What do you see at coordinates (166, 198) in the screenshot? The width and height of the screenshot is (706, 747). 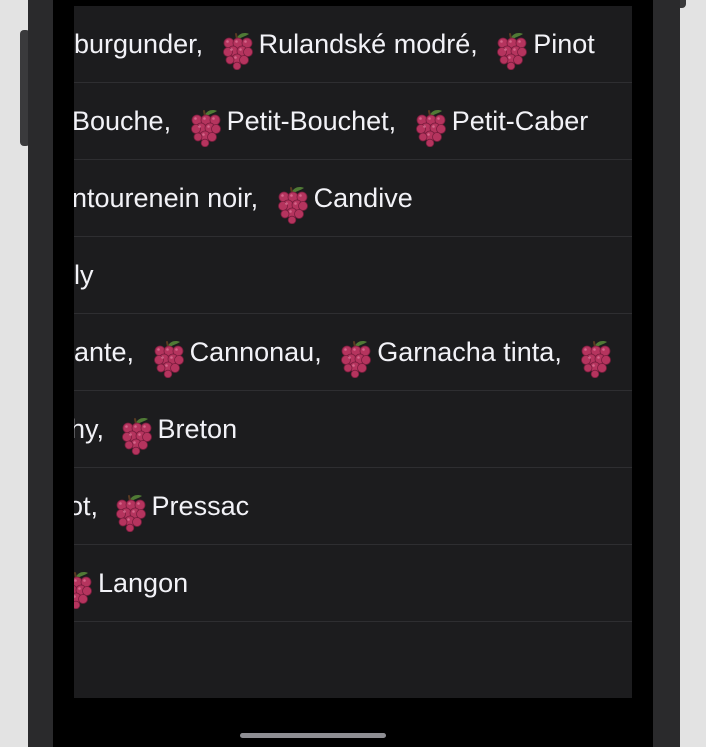 I see `row-text: ntourenein noir,` at bounding box center [166, 198].